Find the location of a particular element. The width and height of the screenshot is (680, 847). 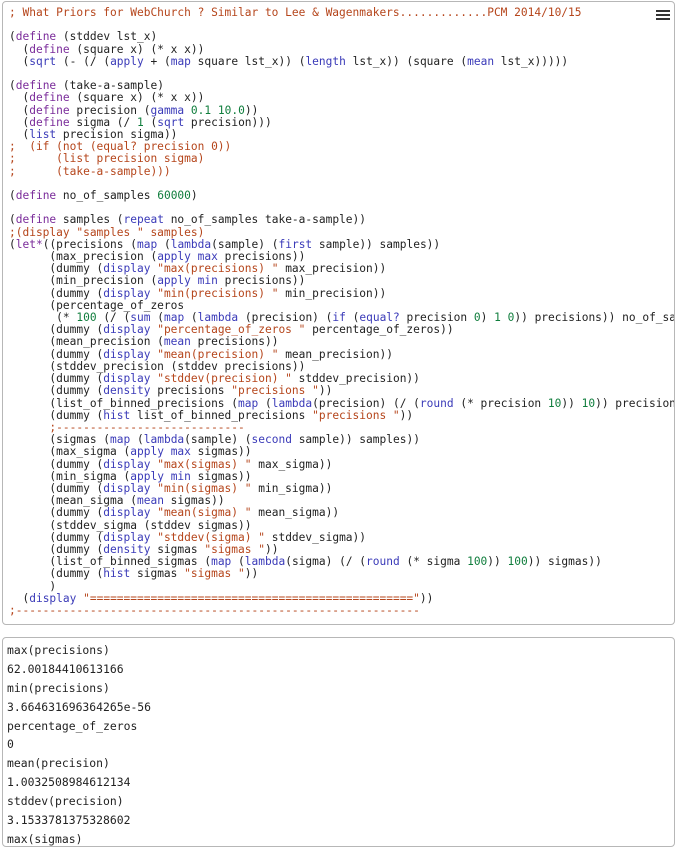

output-line: min(precisions) is located at coordinates (58, 687).